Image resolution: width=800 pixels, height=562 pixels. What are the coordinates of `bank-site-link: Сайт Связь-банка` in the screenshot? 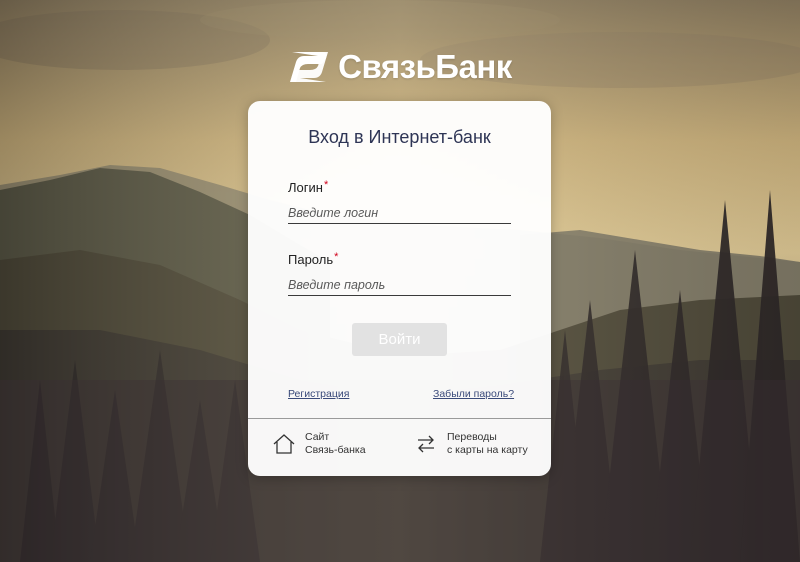 It's located at (319, 444).